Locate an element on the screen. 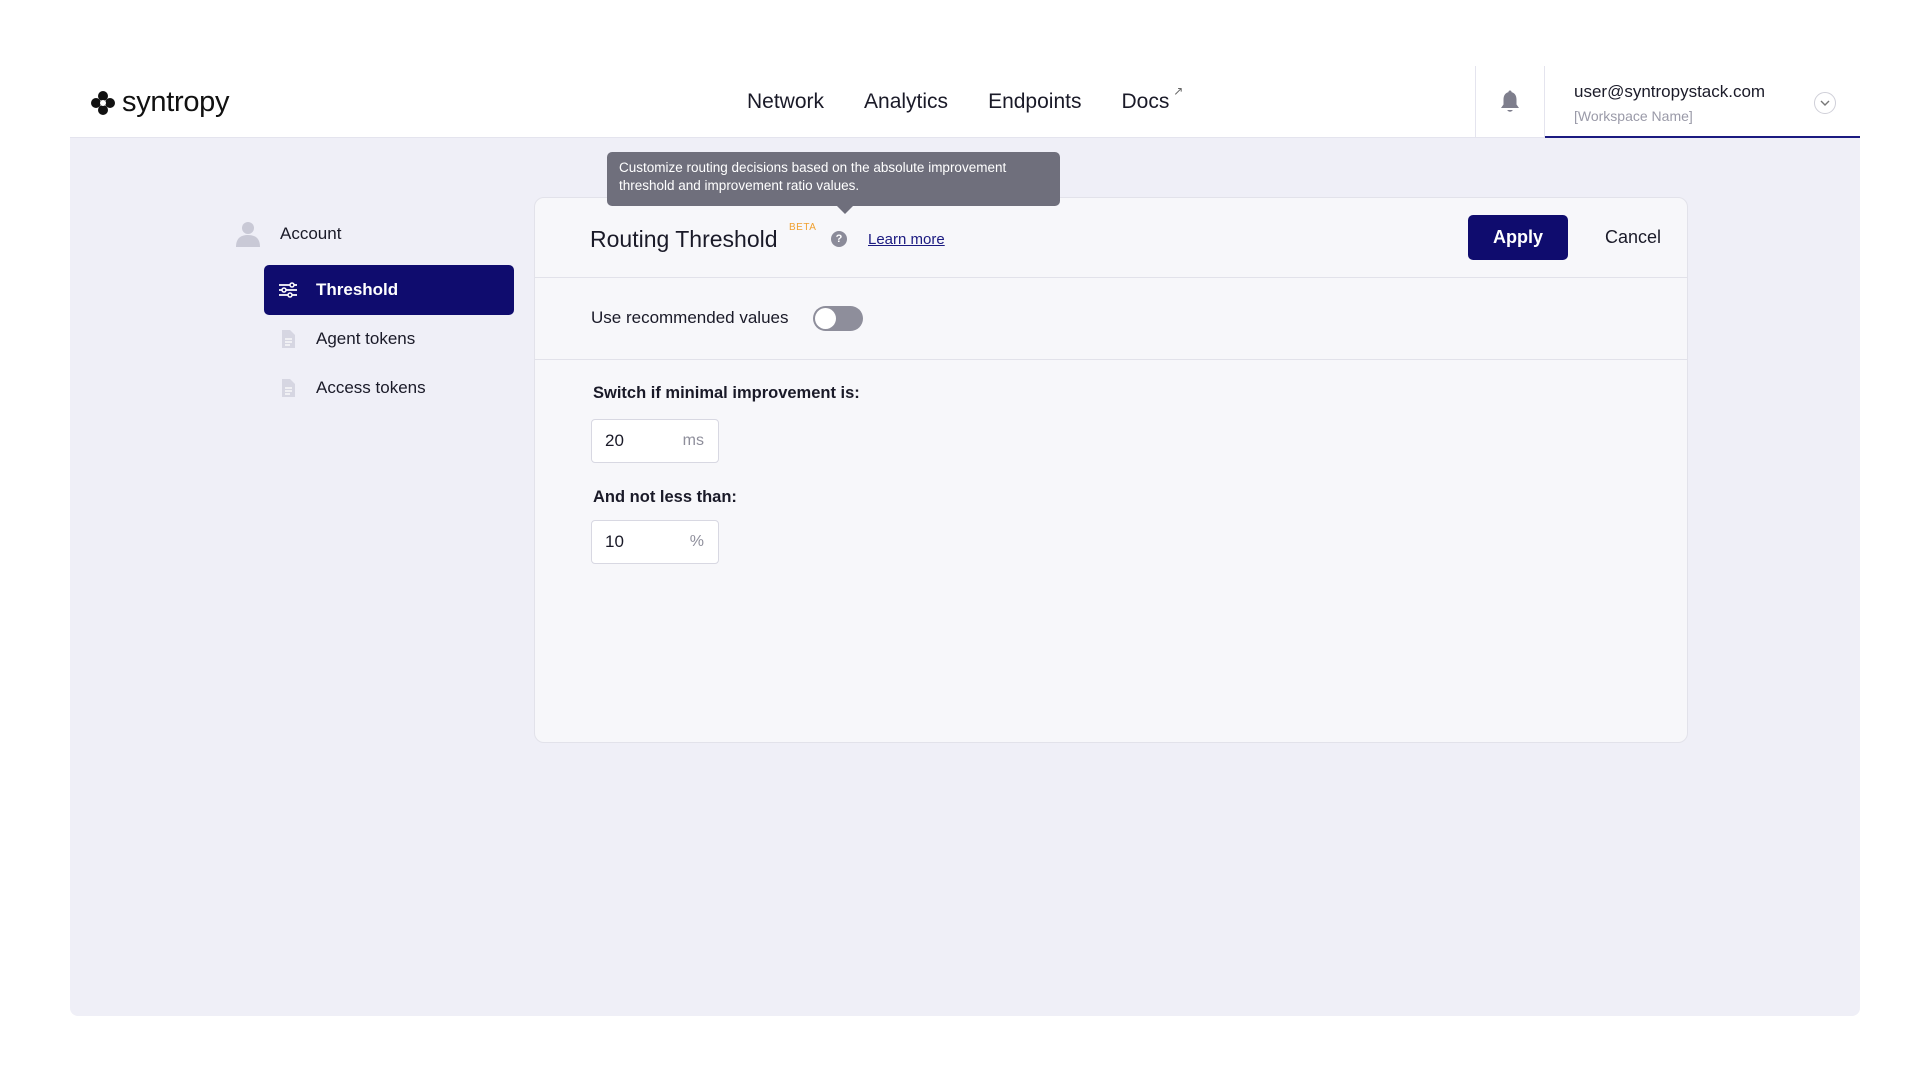  apply-button: Apply is located at coordinates (1518, 237).